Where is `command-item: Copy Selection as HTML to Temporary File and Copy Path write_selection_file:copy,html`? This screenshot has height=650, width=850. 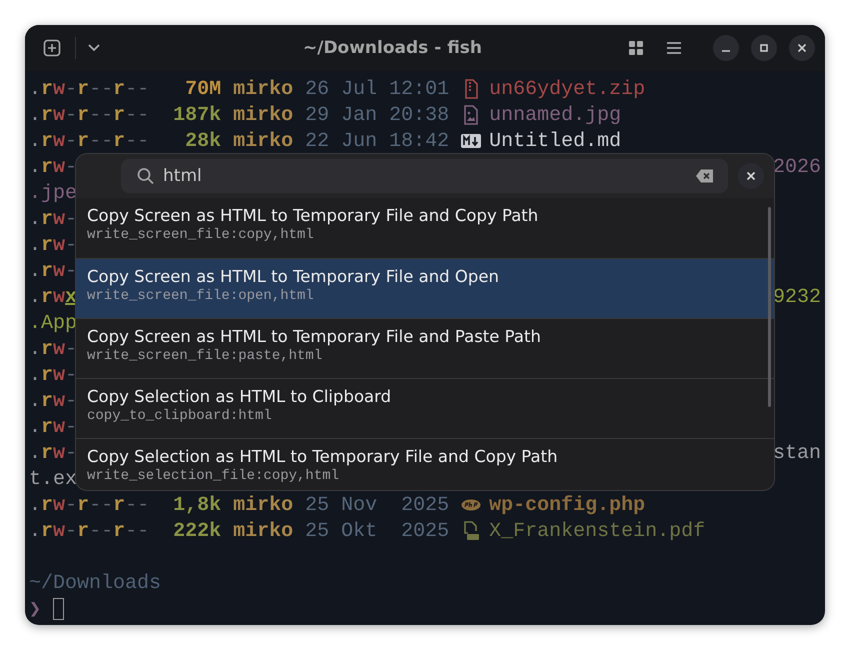 command-item: Copy Selection as HTML to Temporary File and Copy Path write_selection_file:copy,html is located at coordinates (425, 464).